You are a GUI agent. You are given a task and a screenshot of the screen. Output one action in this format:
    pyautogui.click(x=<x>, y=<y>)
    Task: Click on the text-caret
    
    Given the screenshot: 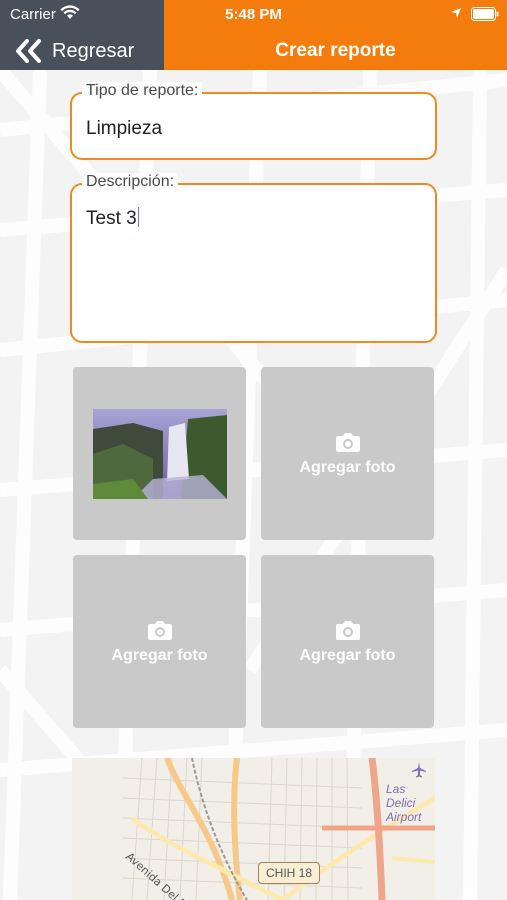 What is the action you would take?
    pyautogui.click(x=138, y=217)
    